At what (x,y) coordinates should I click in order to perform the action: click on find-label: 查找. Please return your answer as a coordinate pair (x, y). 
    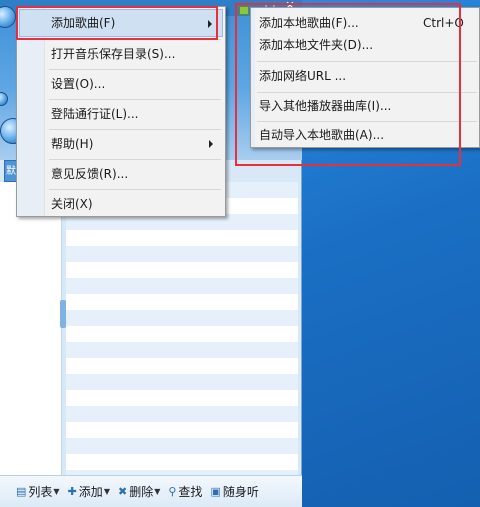
    Looking at the image, I should click on (190, 492).